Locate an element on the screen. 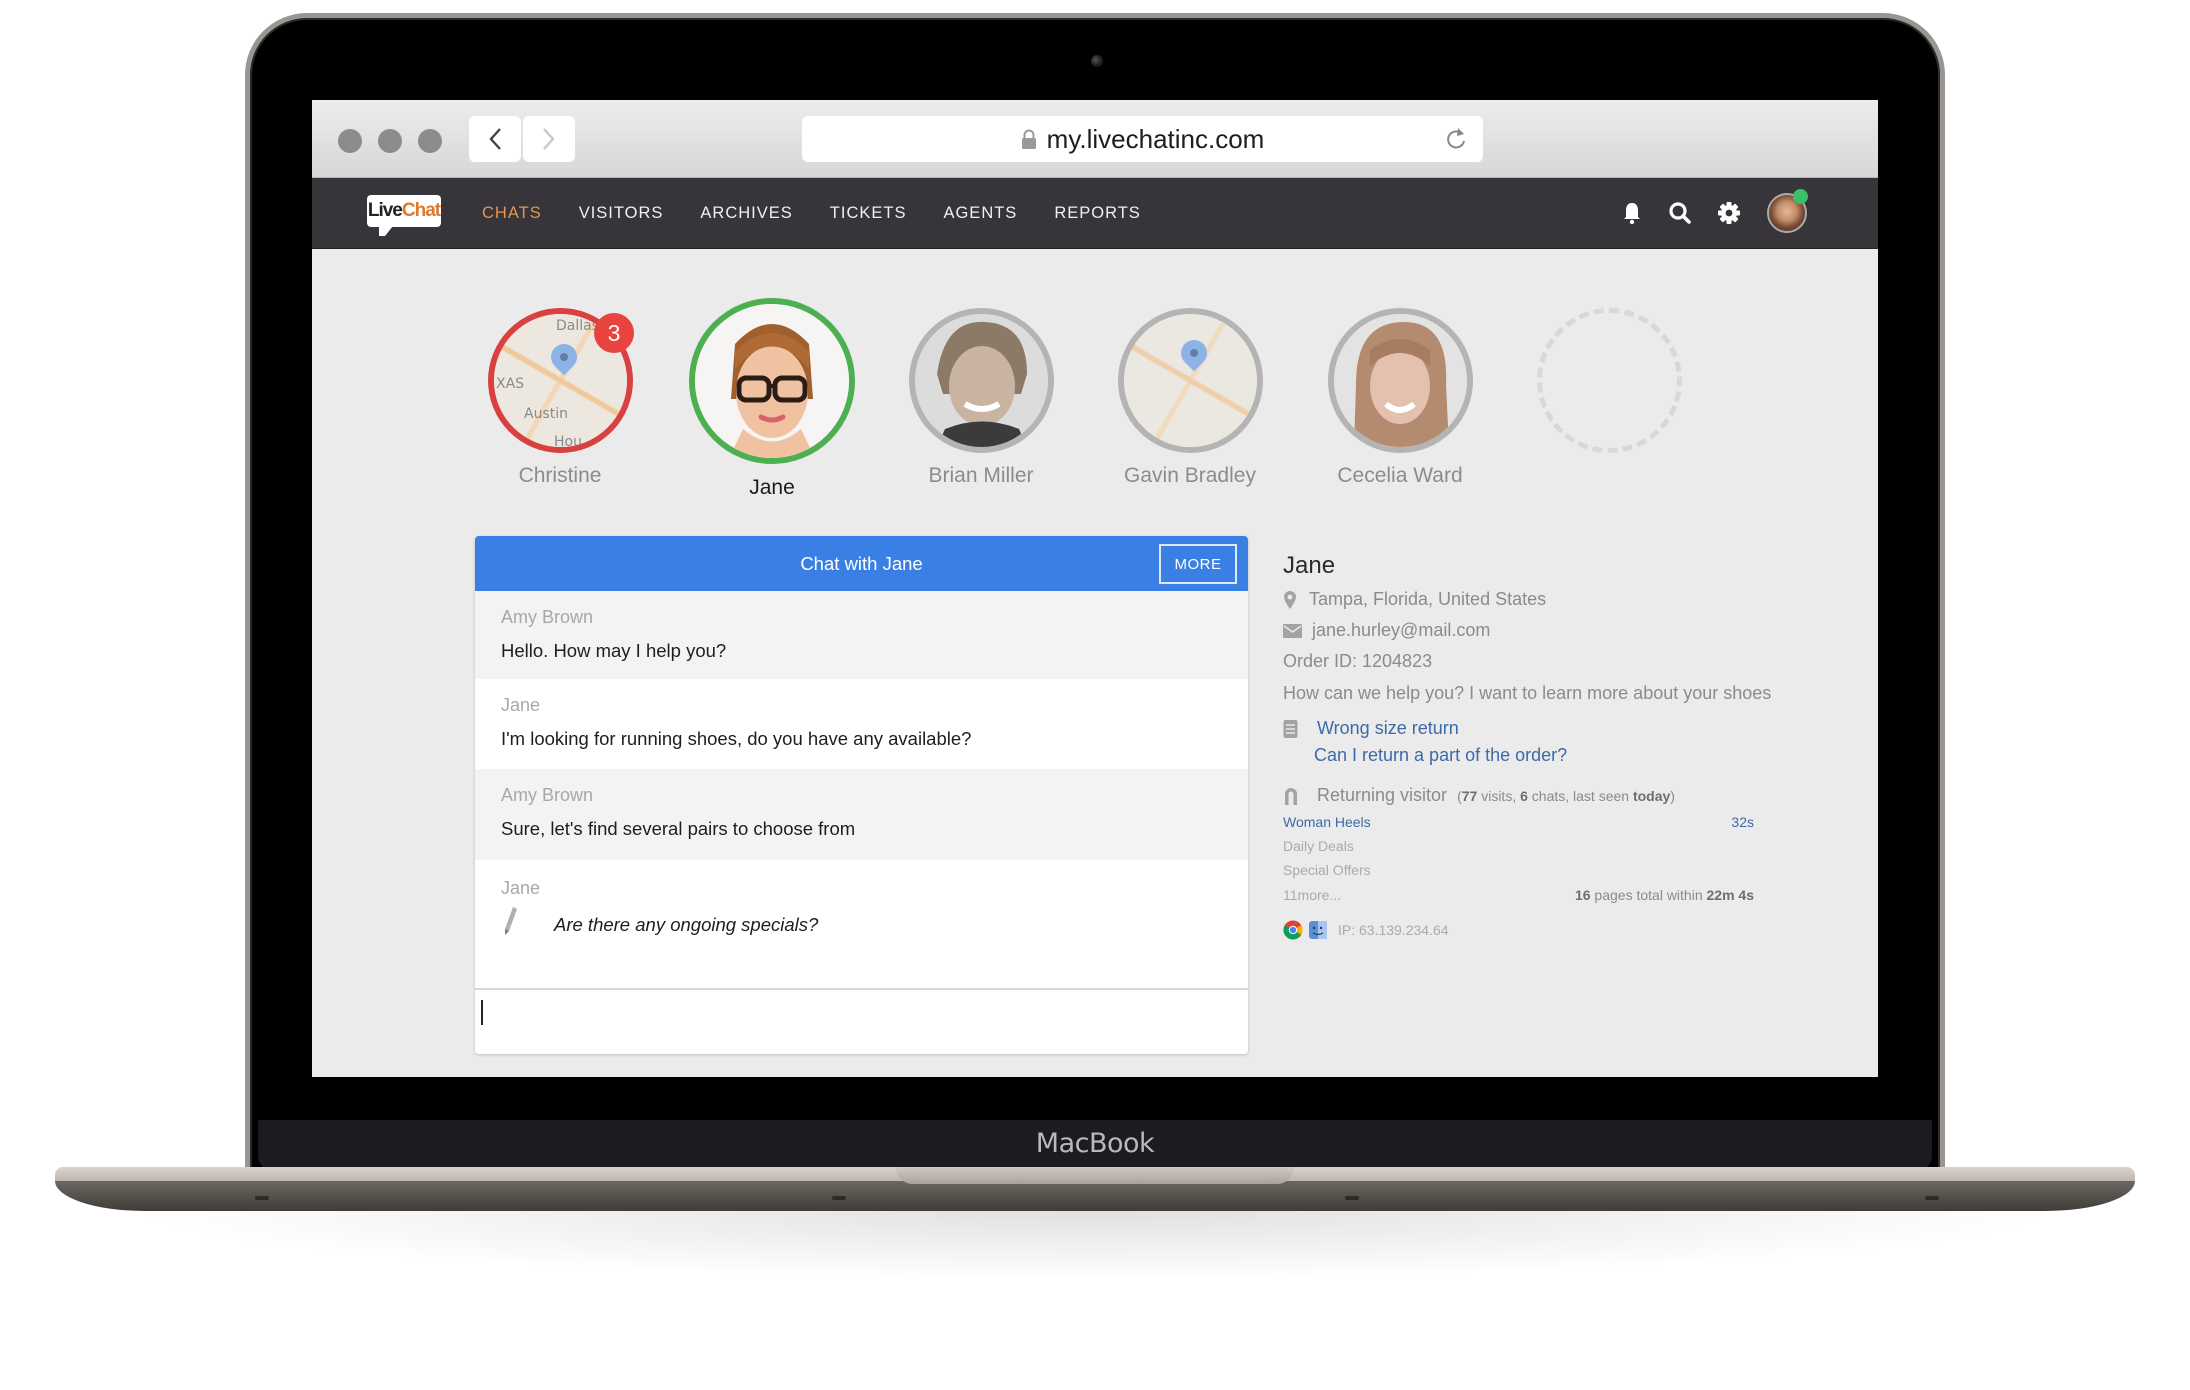  chat-message-typing: Jane Are there any ongoing specials? is located at coordinates (861, 924).